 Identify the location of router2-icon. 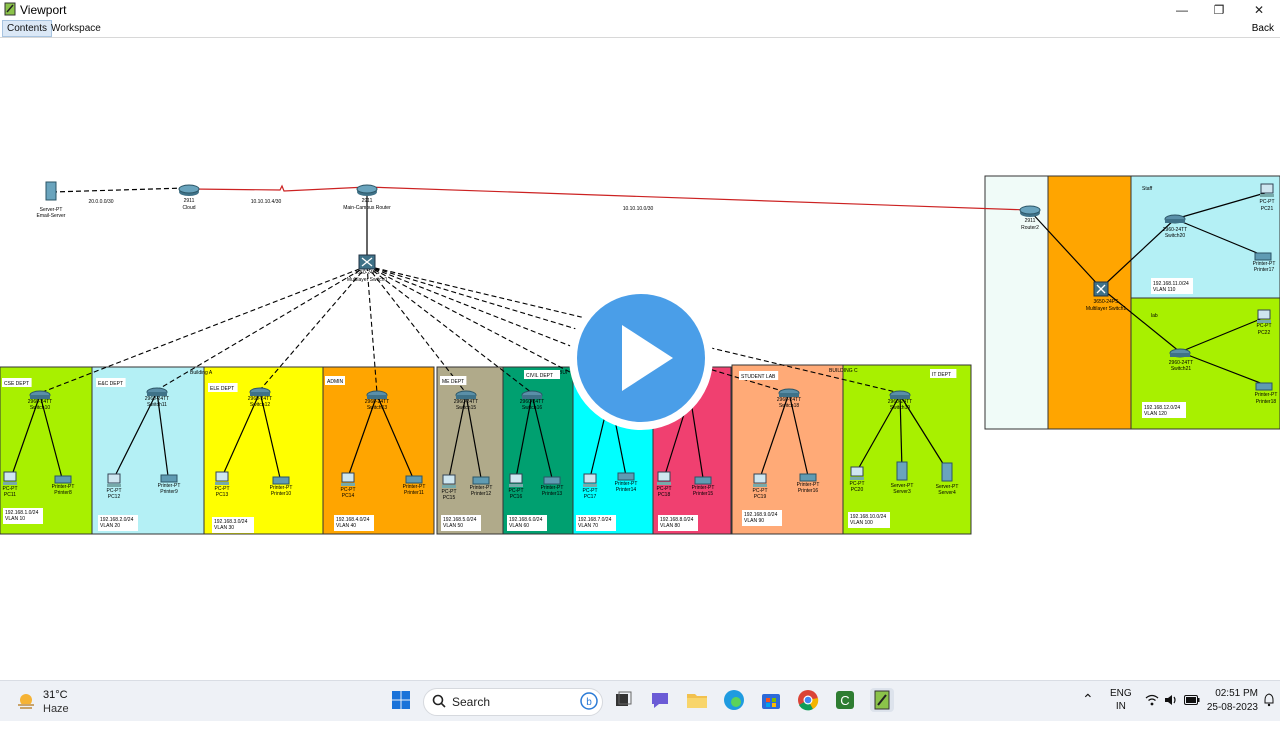
(1030, 211).